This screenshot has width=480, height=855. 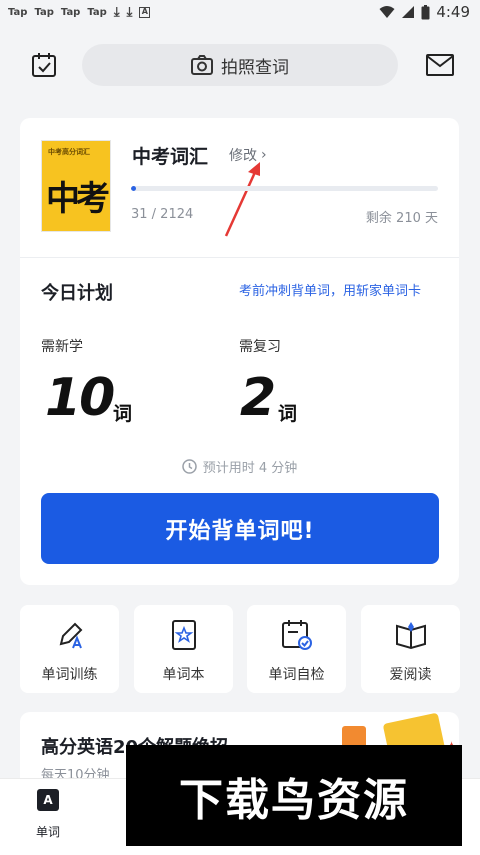 What do you see at coordinates (250, 468) in the screenshot?
I see `estimated-time-text: 预计用时 4 分钟` at bounding box center [250, 468].